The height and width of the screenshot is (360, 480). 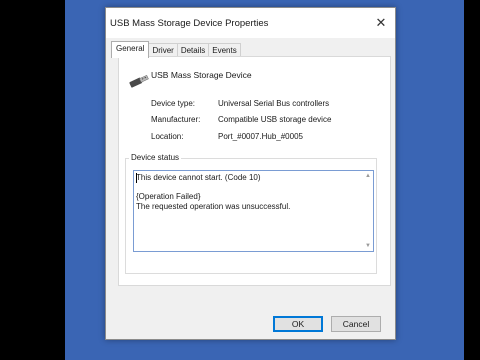 I want to click on device-status-label: Device status, so click(x=155, y=157).